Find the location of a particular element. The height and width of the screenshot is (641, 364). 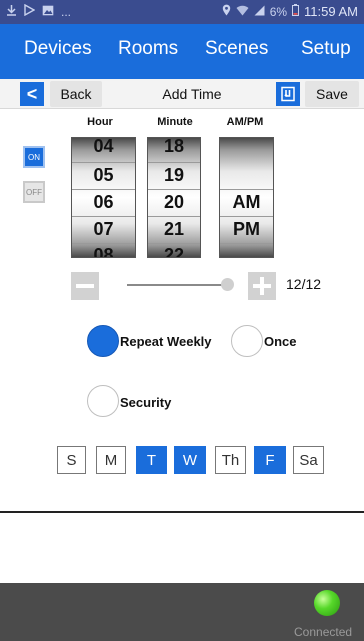

minute-option: 22 is located at coordinates (174, 251).